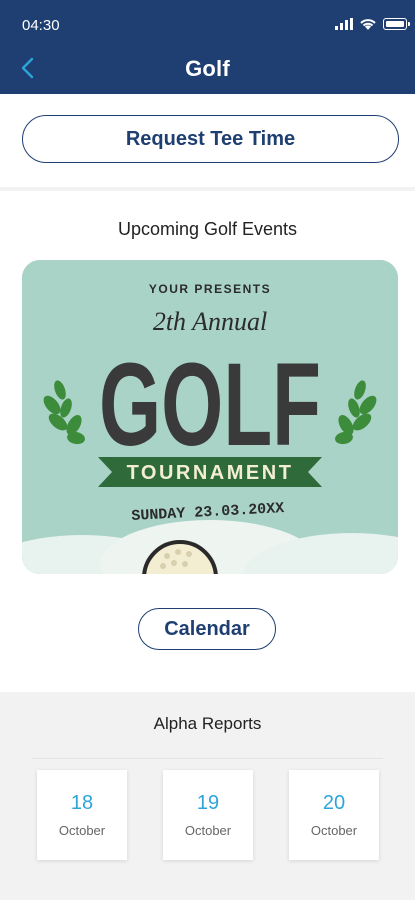 The height and width of the screenshot is (900, 415). I want to click on request-tee-time-button: Request Tee Time, so click(210, 139).